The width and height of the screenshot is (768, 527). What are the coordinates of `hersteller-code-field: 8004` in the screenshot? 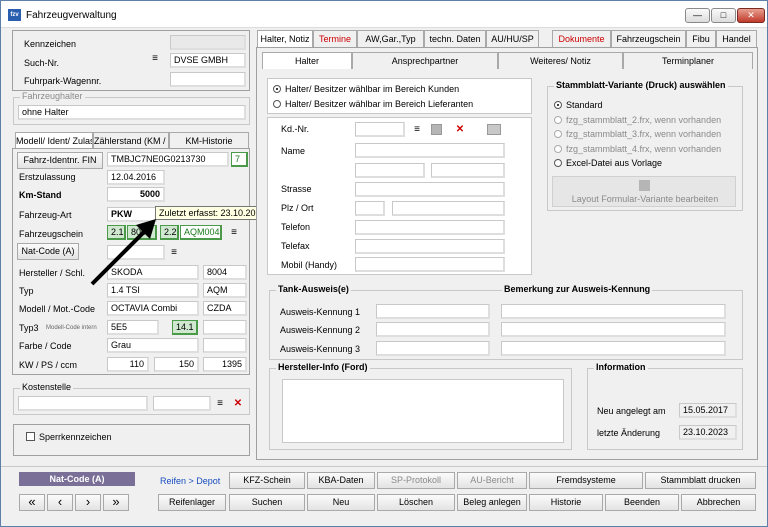 It's located at (225, 272).